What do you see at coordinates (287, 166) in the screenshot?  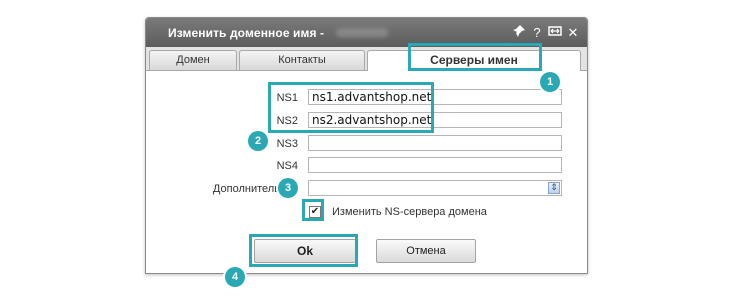 I see `ns4-label: NS4` at bounding box center [287, 166].